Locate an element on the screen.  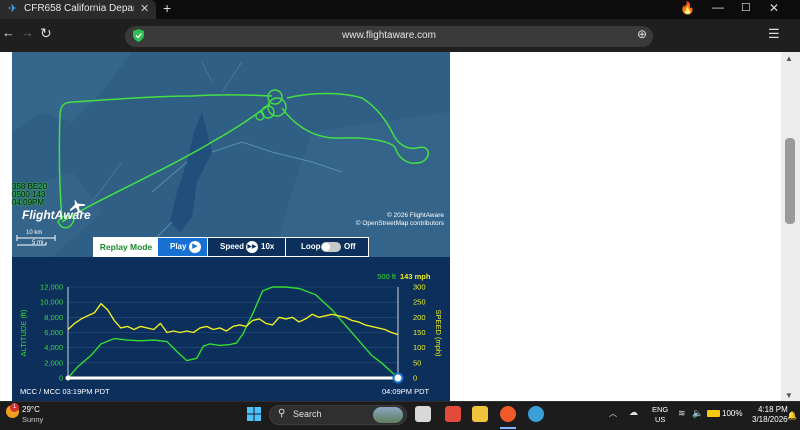
altitude-tick-label: 12,000 is located at coordinates (51, 287).